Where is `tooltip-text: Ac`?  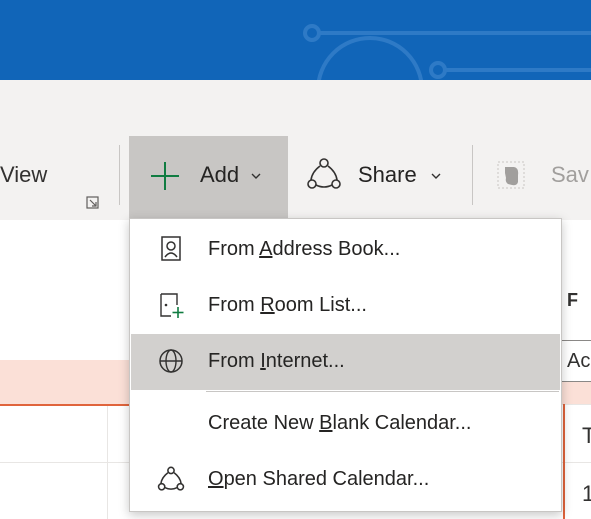
tooltip-text: Ac is located at coordinates (579, 361).